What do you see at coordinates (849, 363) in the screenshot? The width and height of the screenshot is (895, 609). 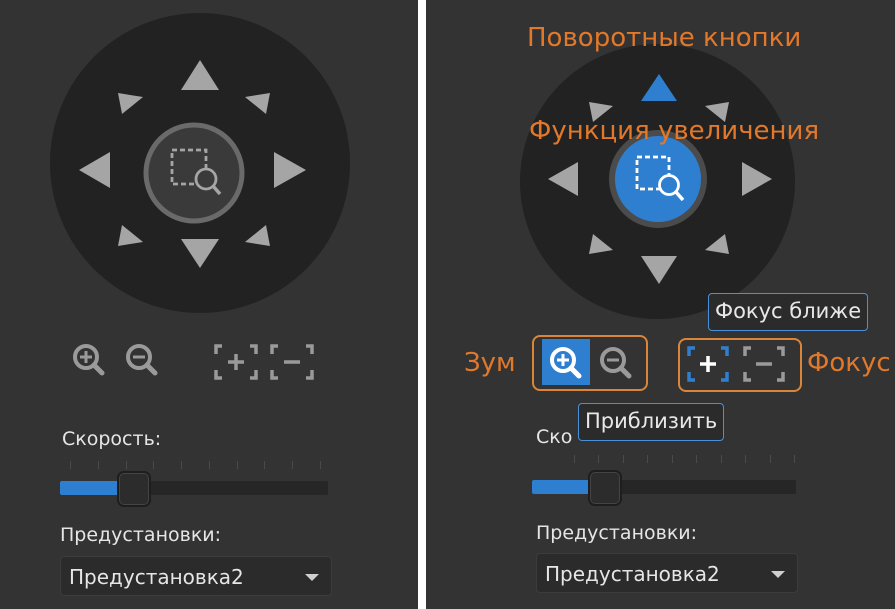 I see `annotation-focus: Фокус` at bounding box center [849, 363].